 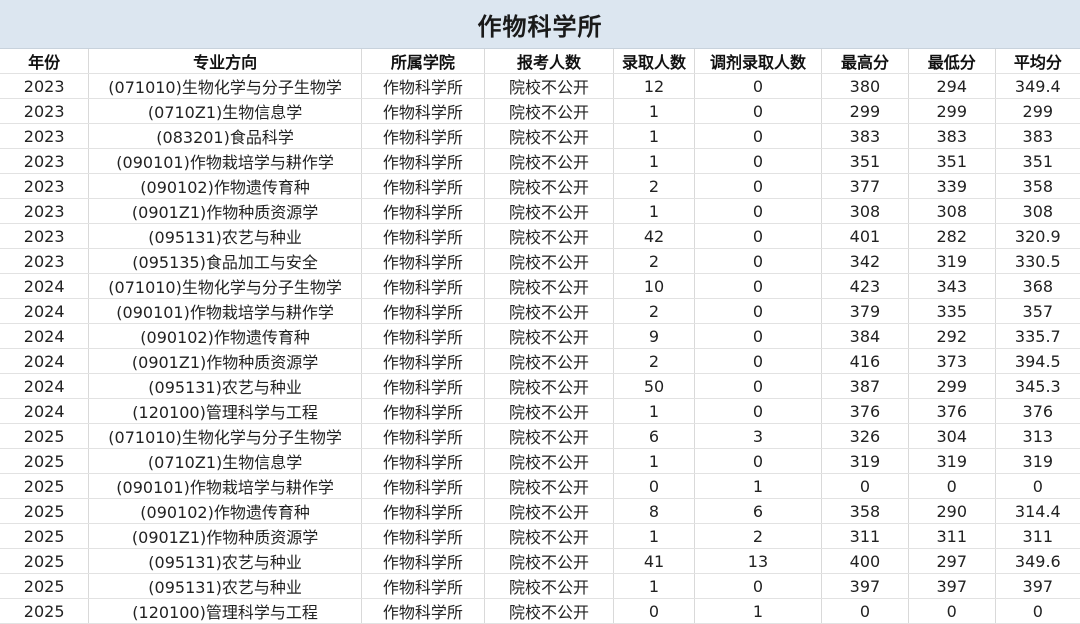 What do you see at coordinates (654, 86) in the screenshot?
I see `admitted-cell: 12` at bounding box center [654, 86].